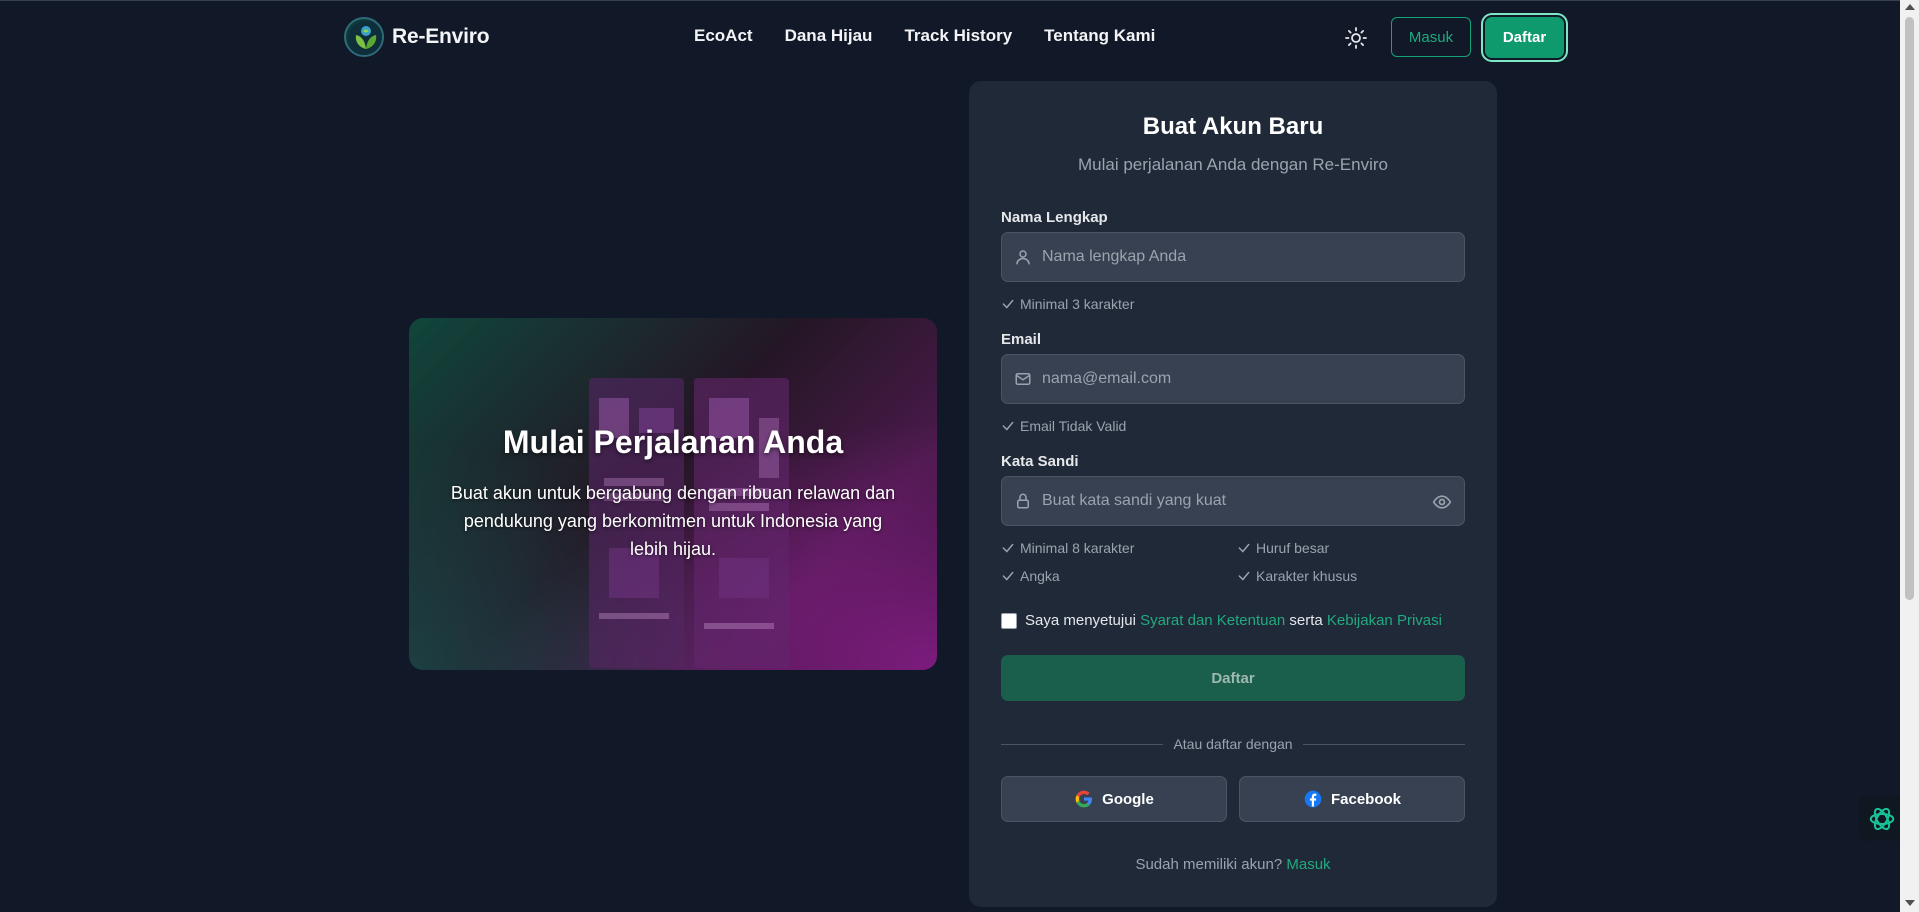 This screenshot has width=1919, height=912. I want to click on terms-link: Syarat dan Ketentuan, so click(1212, 620).